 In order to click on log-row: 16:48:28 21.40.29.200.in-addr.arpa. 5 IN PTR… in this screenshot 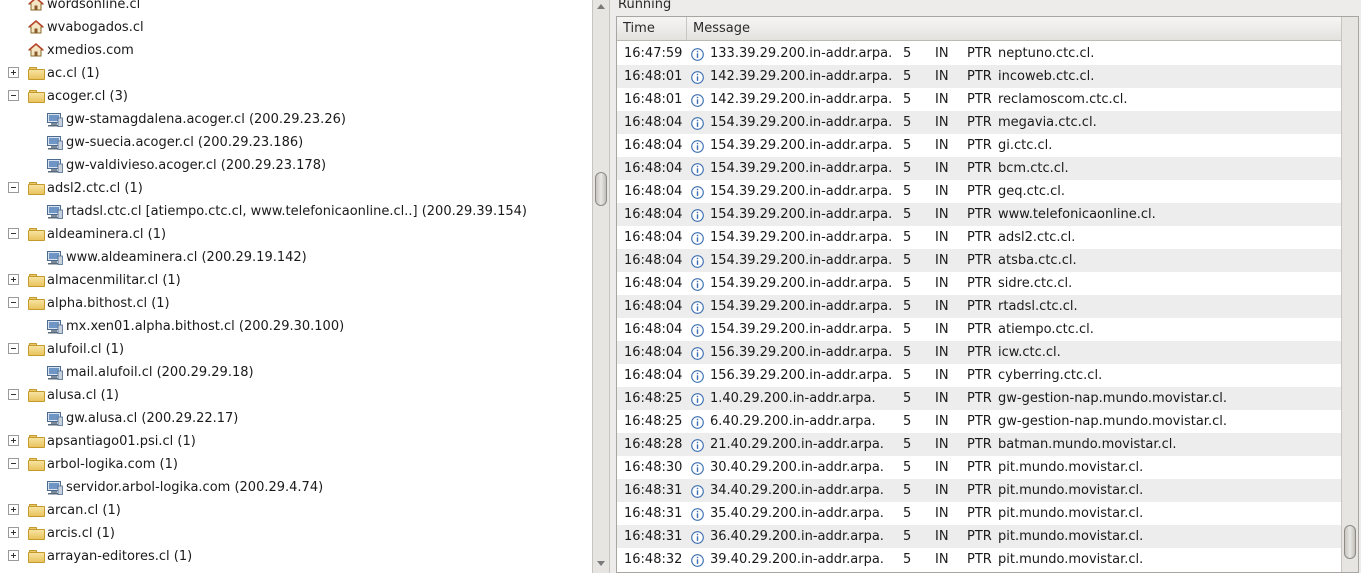, I will do `click(979, 444)`.